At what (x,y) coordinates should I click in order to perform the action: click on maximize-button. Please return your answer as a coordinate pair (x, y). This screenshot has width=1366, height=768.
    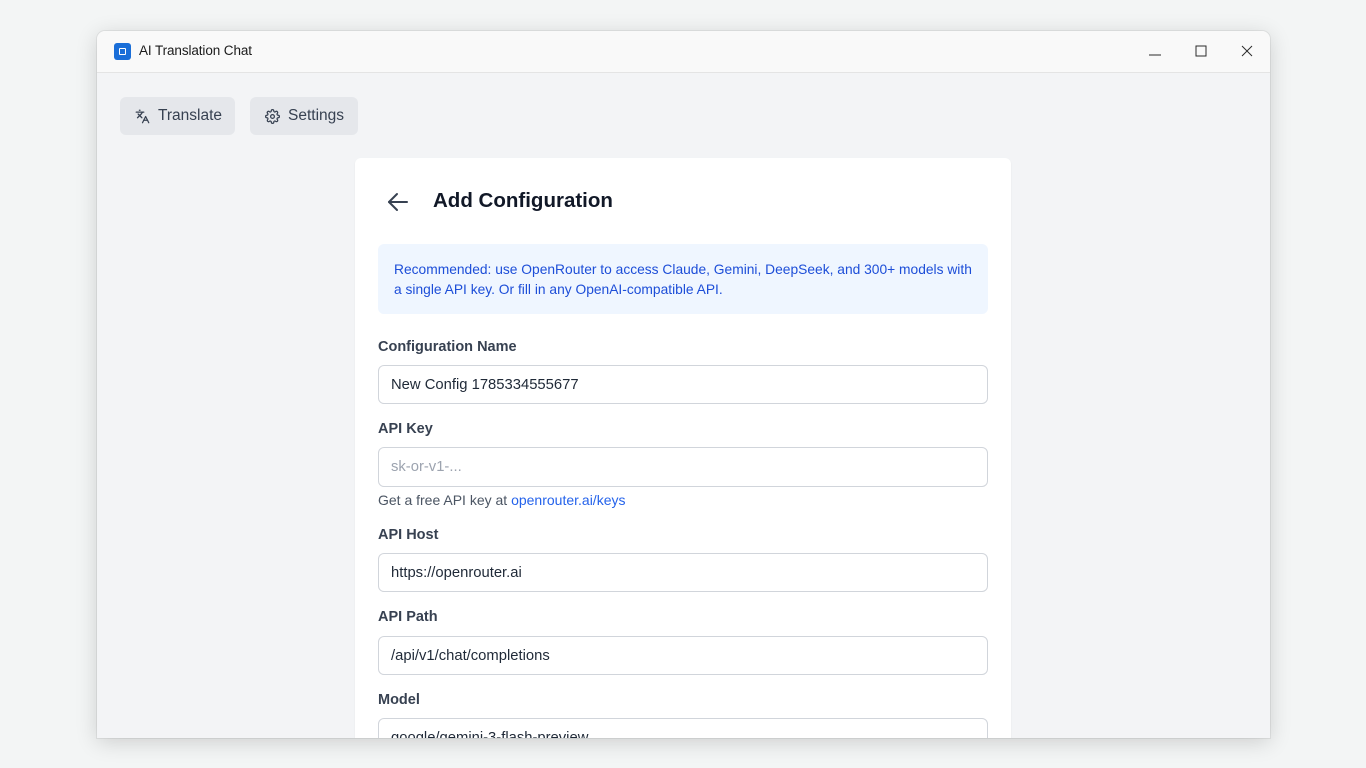
    Looking at the image, I should click on (1201, 51).